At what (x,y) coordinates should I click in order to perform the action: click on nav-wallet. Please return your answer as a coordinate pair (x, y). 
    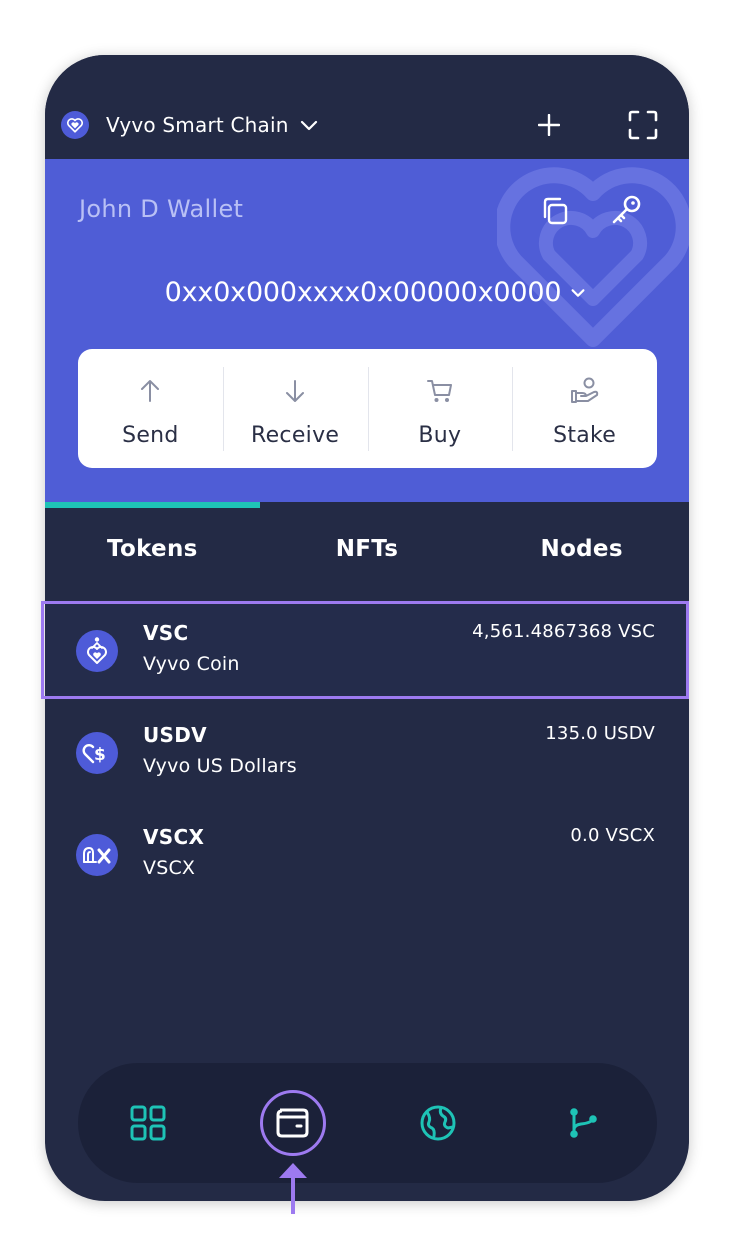
    Looking at the image, I should click on (293, 1123).